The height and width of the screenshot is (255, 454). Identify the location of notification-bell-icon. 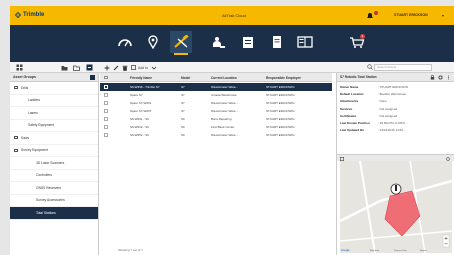
(372, 15).